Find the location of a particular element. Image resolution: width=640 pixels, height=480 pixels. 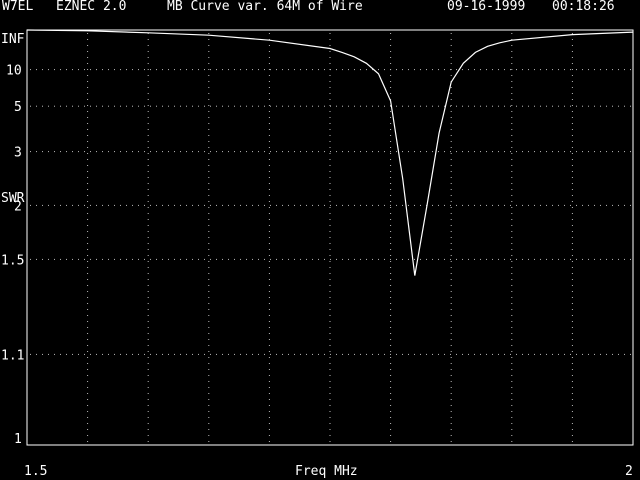

y-tick-label: INF is located at coordinates (13, 39).